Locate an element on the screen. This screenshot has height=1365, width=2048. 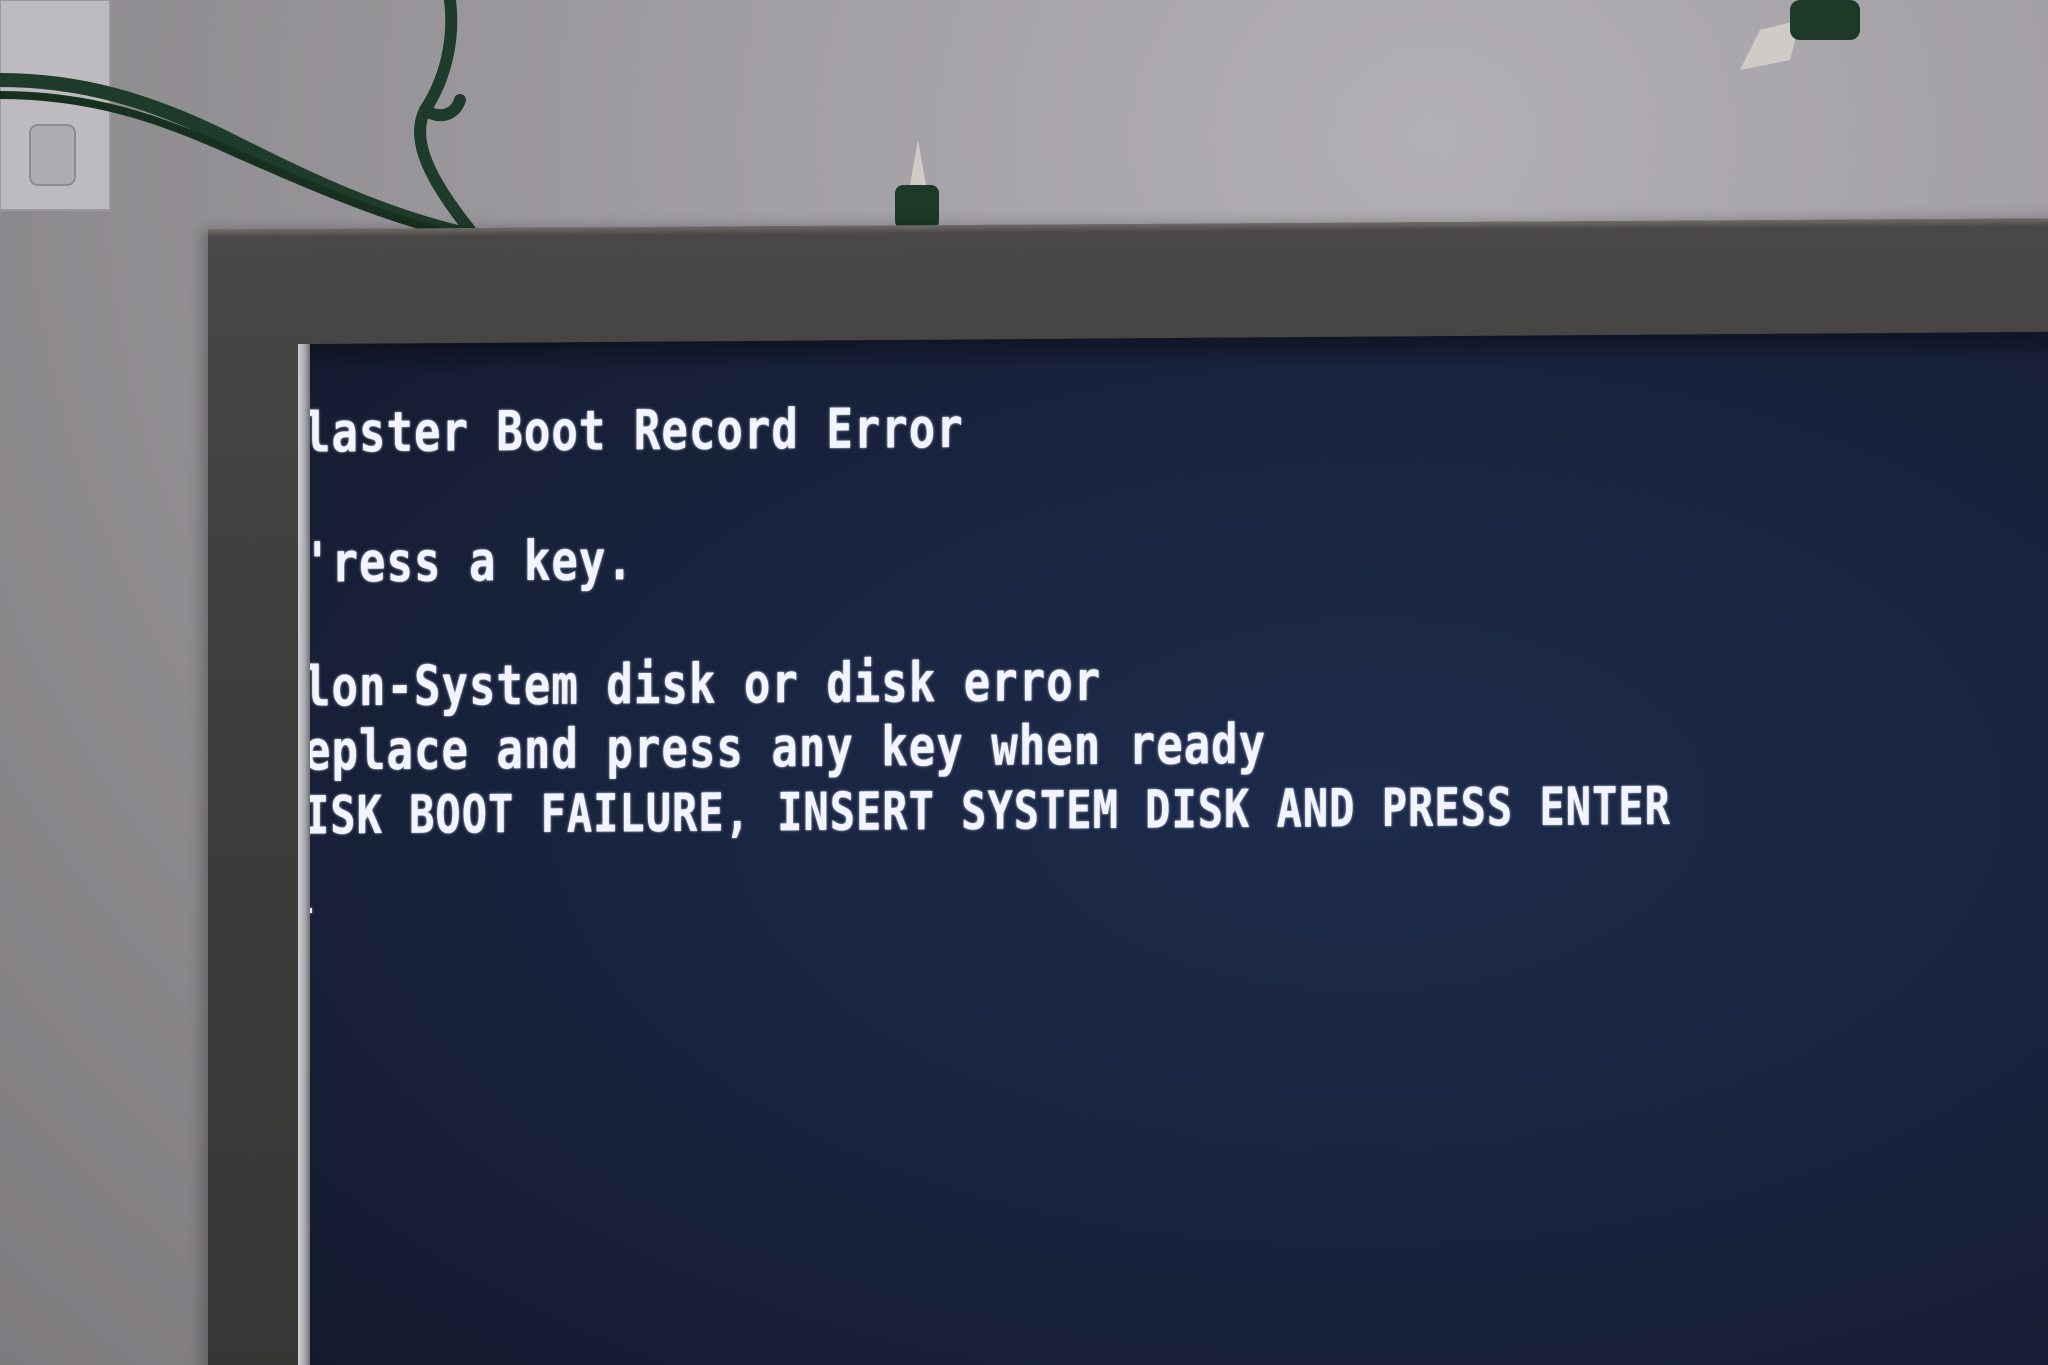
boot-record-error-line: laster Boot Record Error is located at coordinates (637, 431).